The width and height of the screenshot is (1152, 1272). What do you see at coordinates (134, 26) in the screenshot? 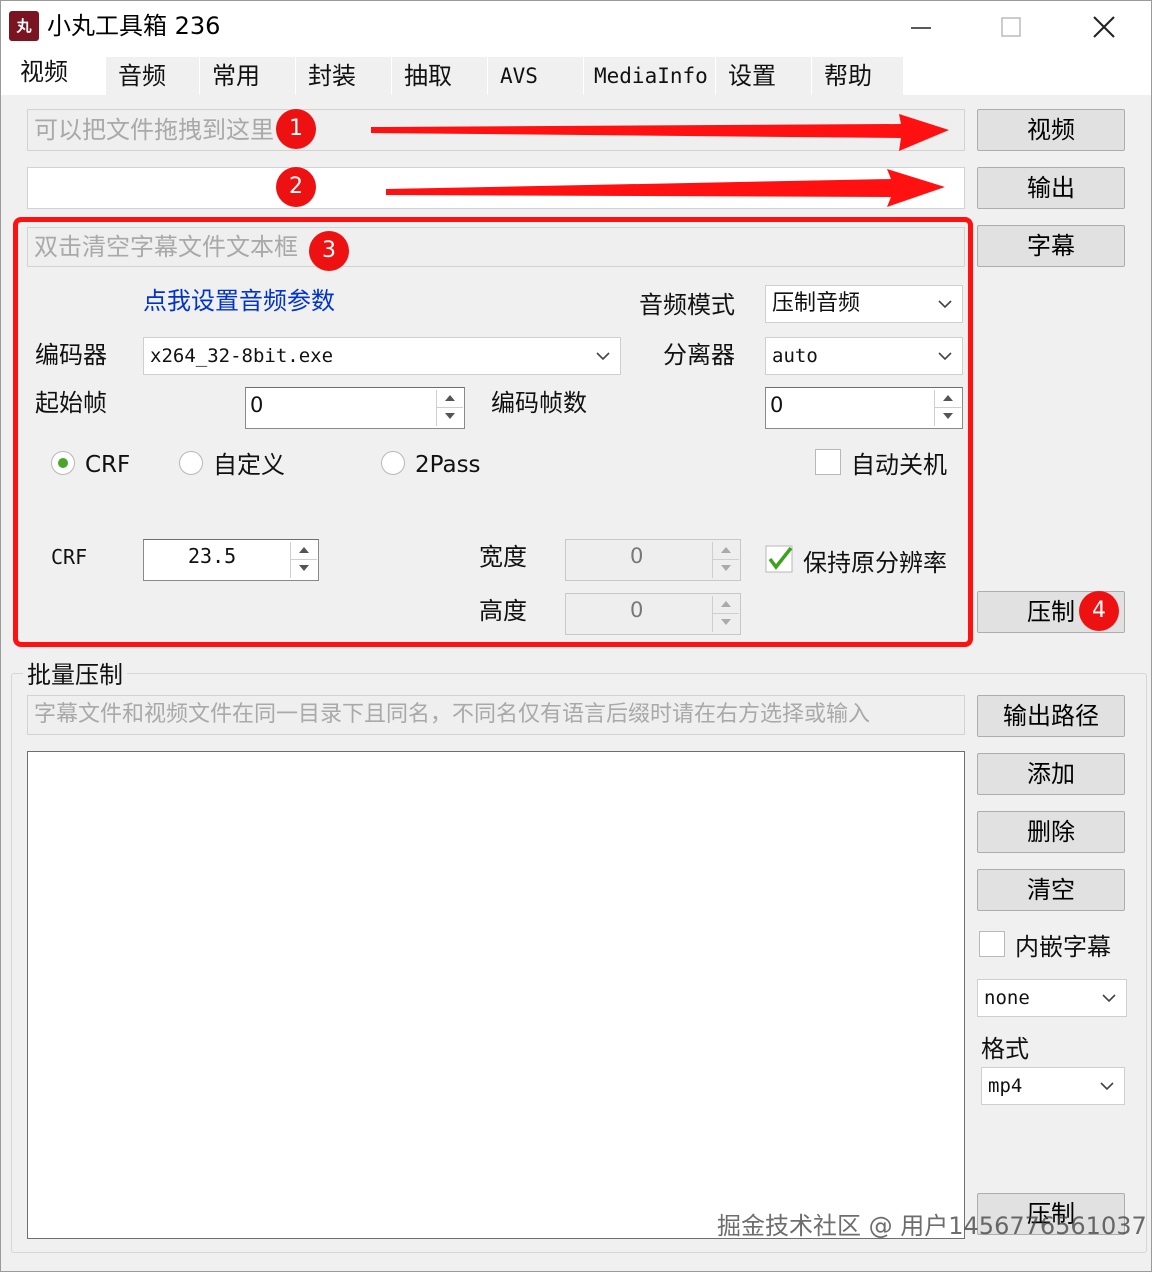
I see `window-title: 小丸工具箱 236` at bounding box center [134, 26].